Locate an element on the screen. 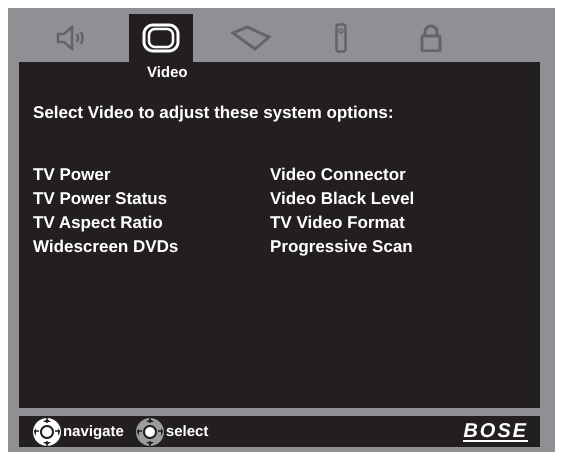 The image size is (563, 452). option-label: Video Connector is located at coordinates (338, 175).